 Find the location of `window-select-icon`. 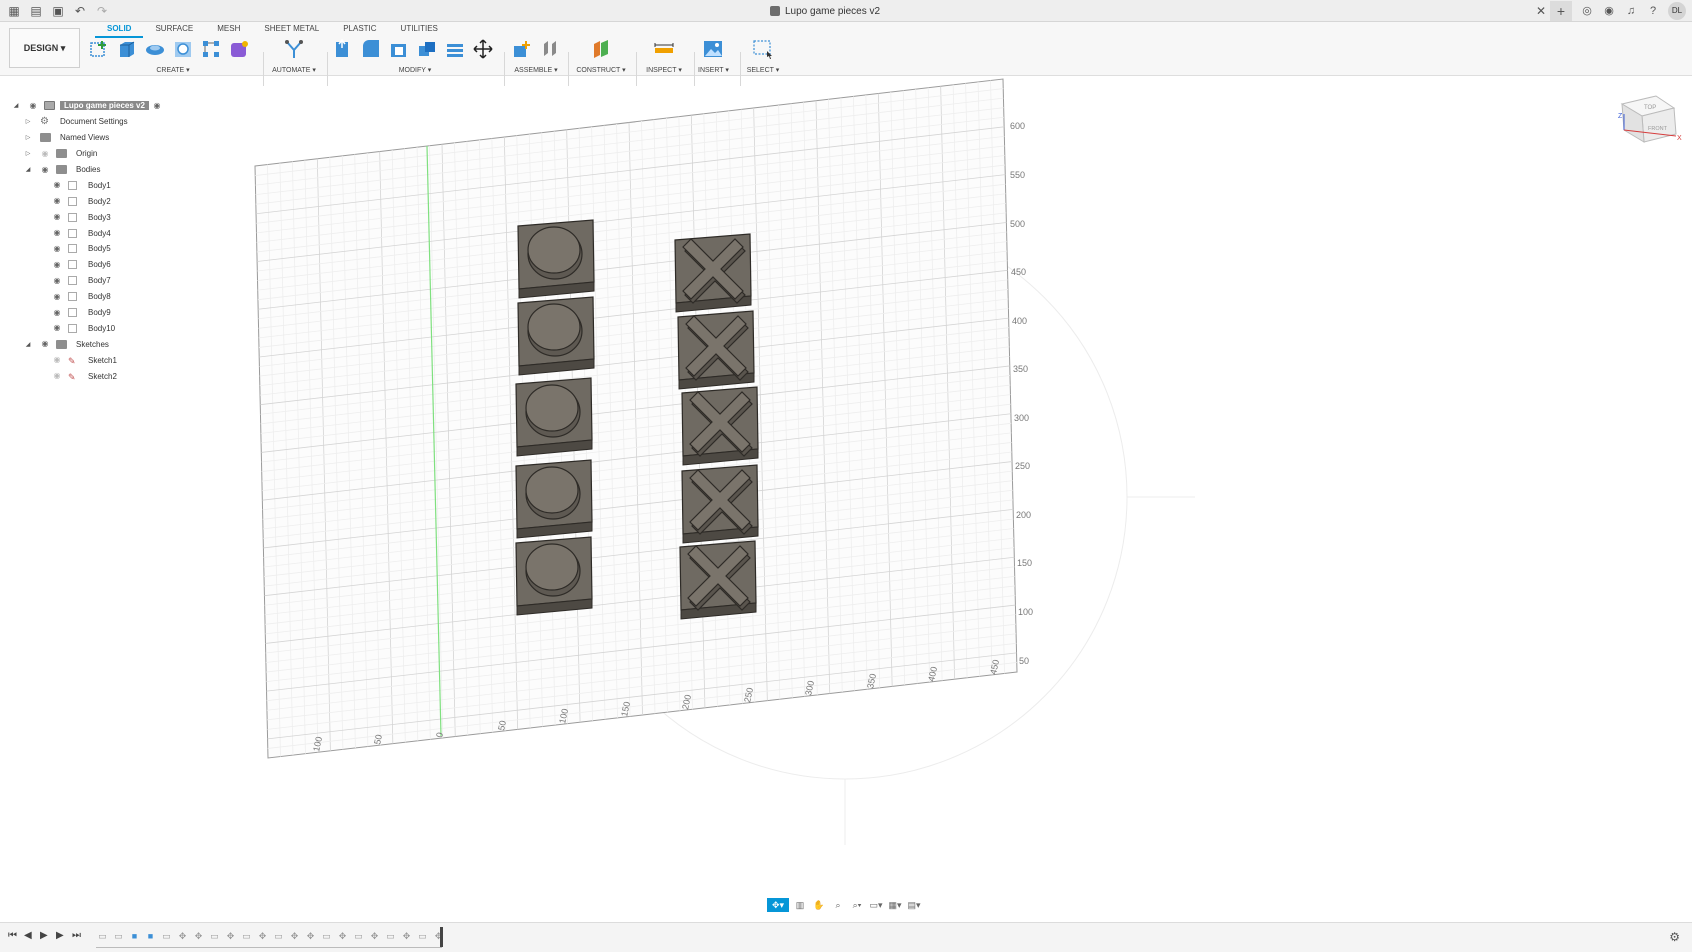

window-select-icon is located at coordinates (763, 49).